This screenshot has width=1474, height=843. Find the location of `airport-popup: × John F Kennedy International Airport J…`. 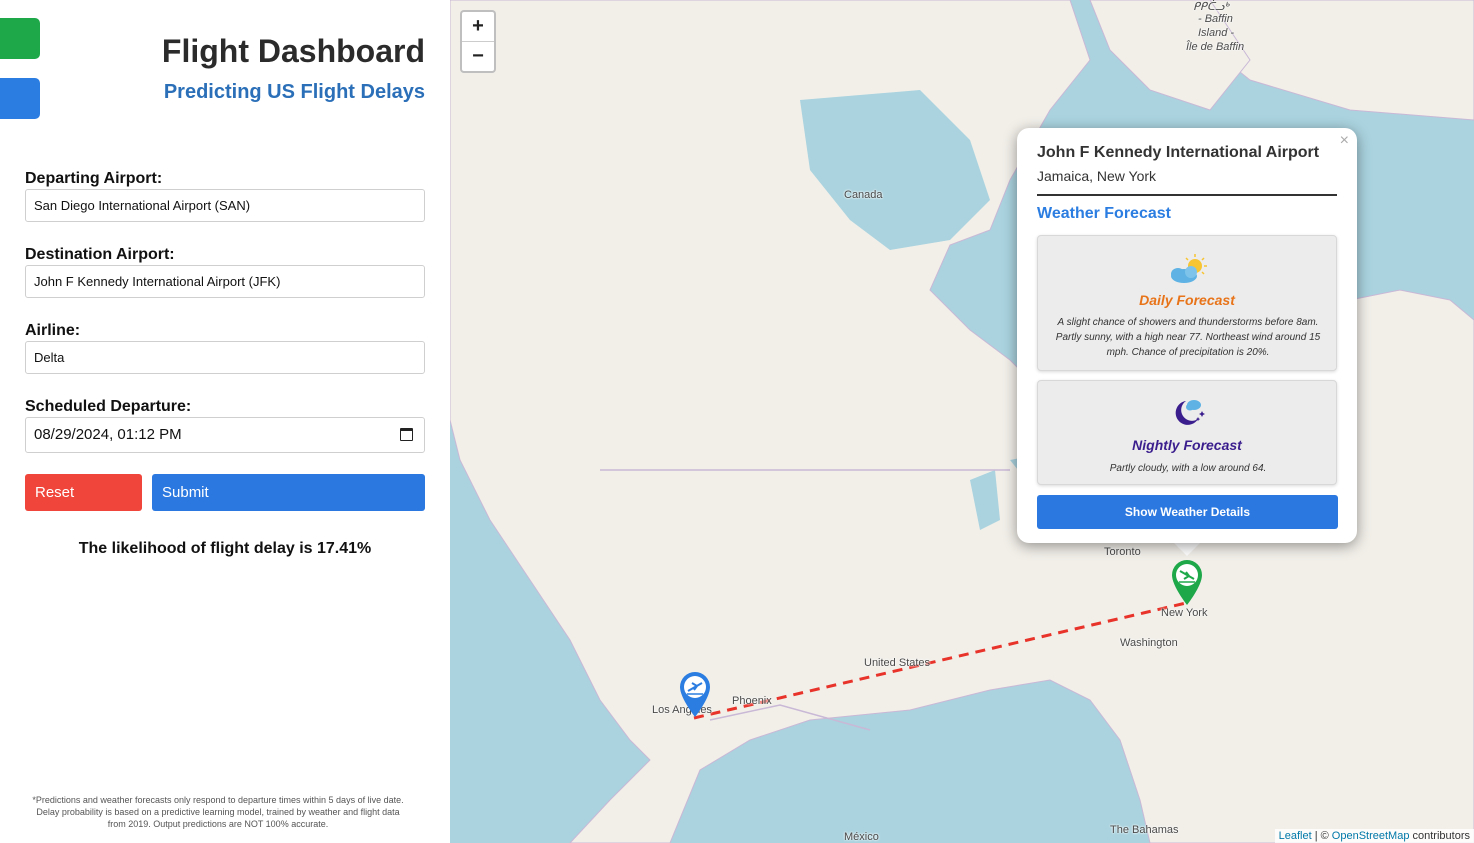

airport-popup: × John F Kennedy International Airport J… is located at coordinates (1187, 335).